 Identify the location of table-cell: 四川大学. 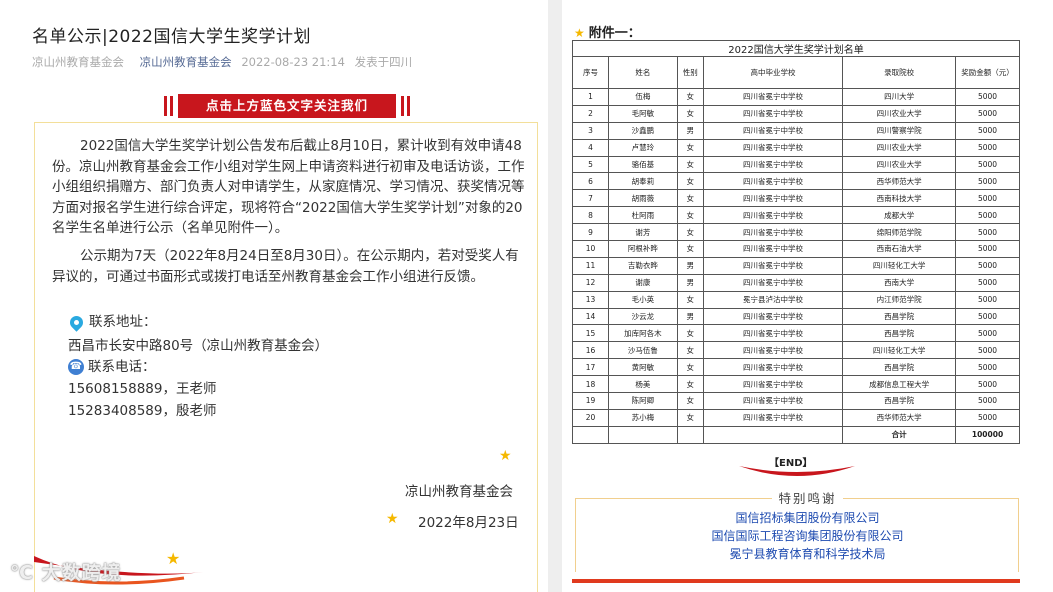
(899, 97).